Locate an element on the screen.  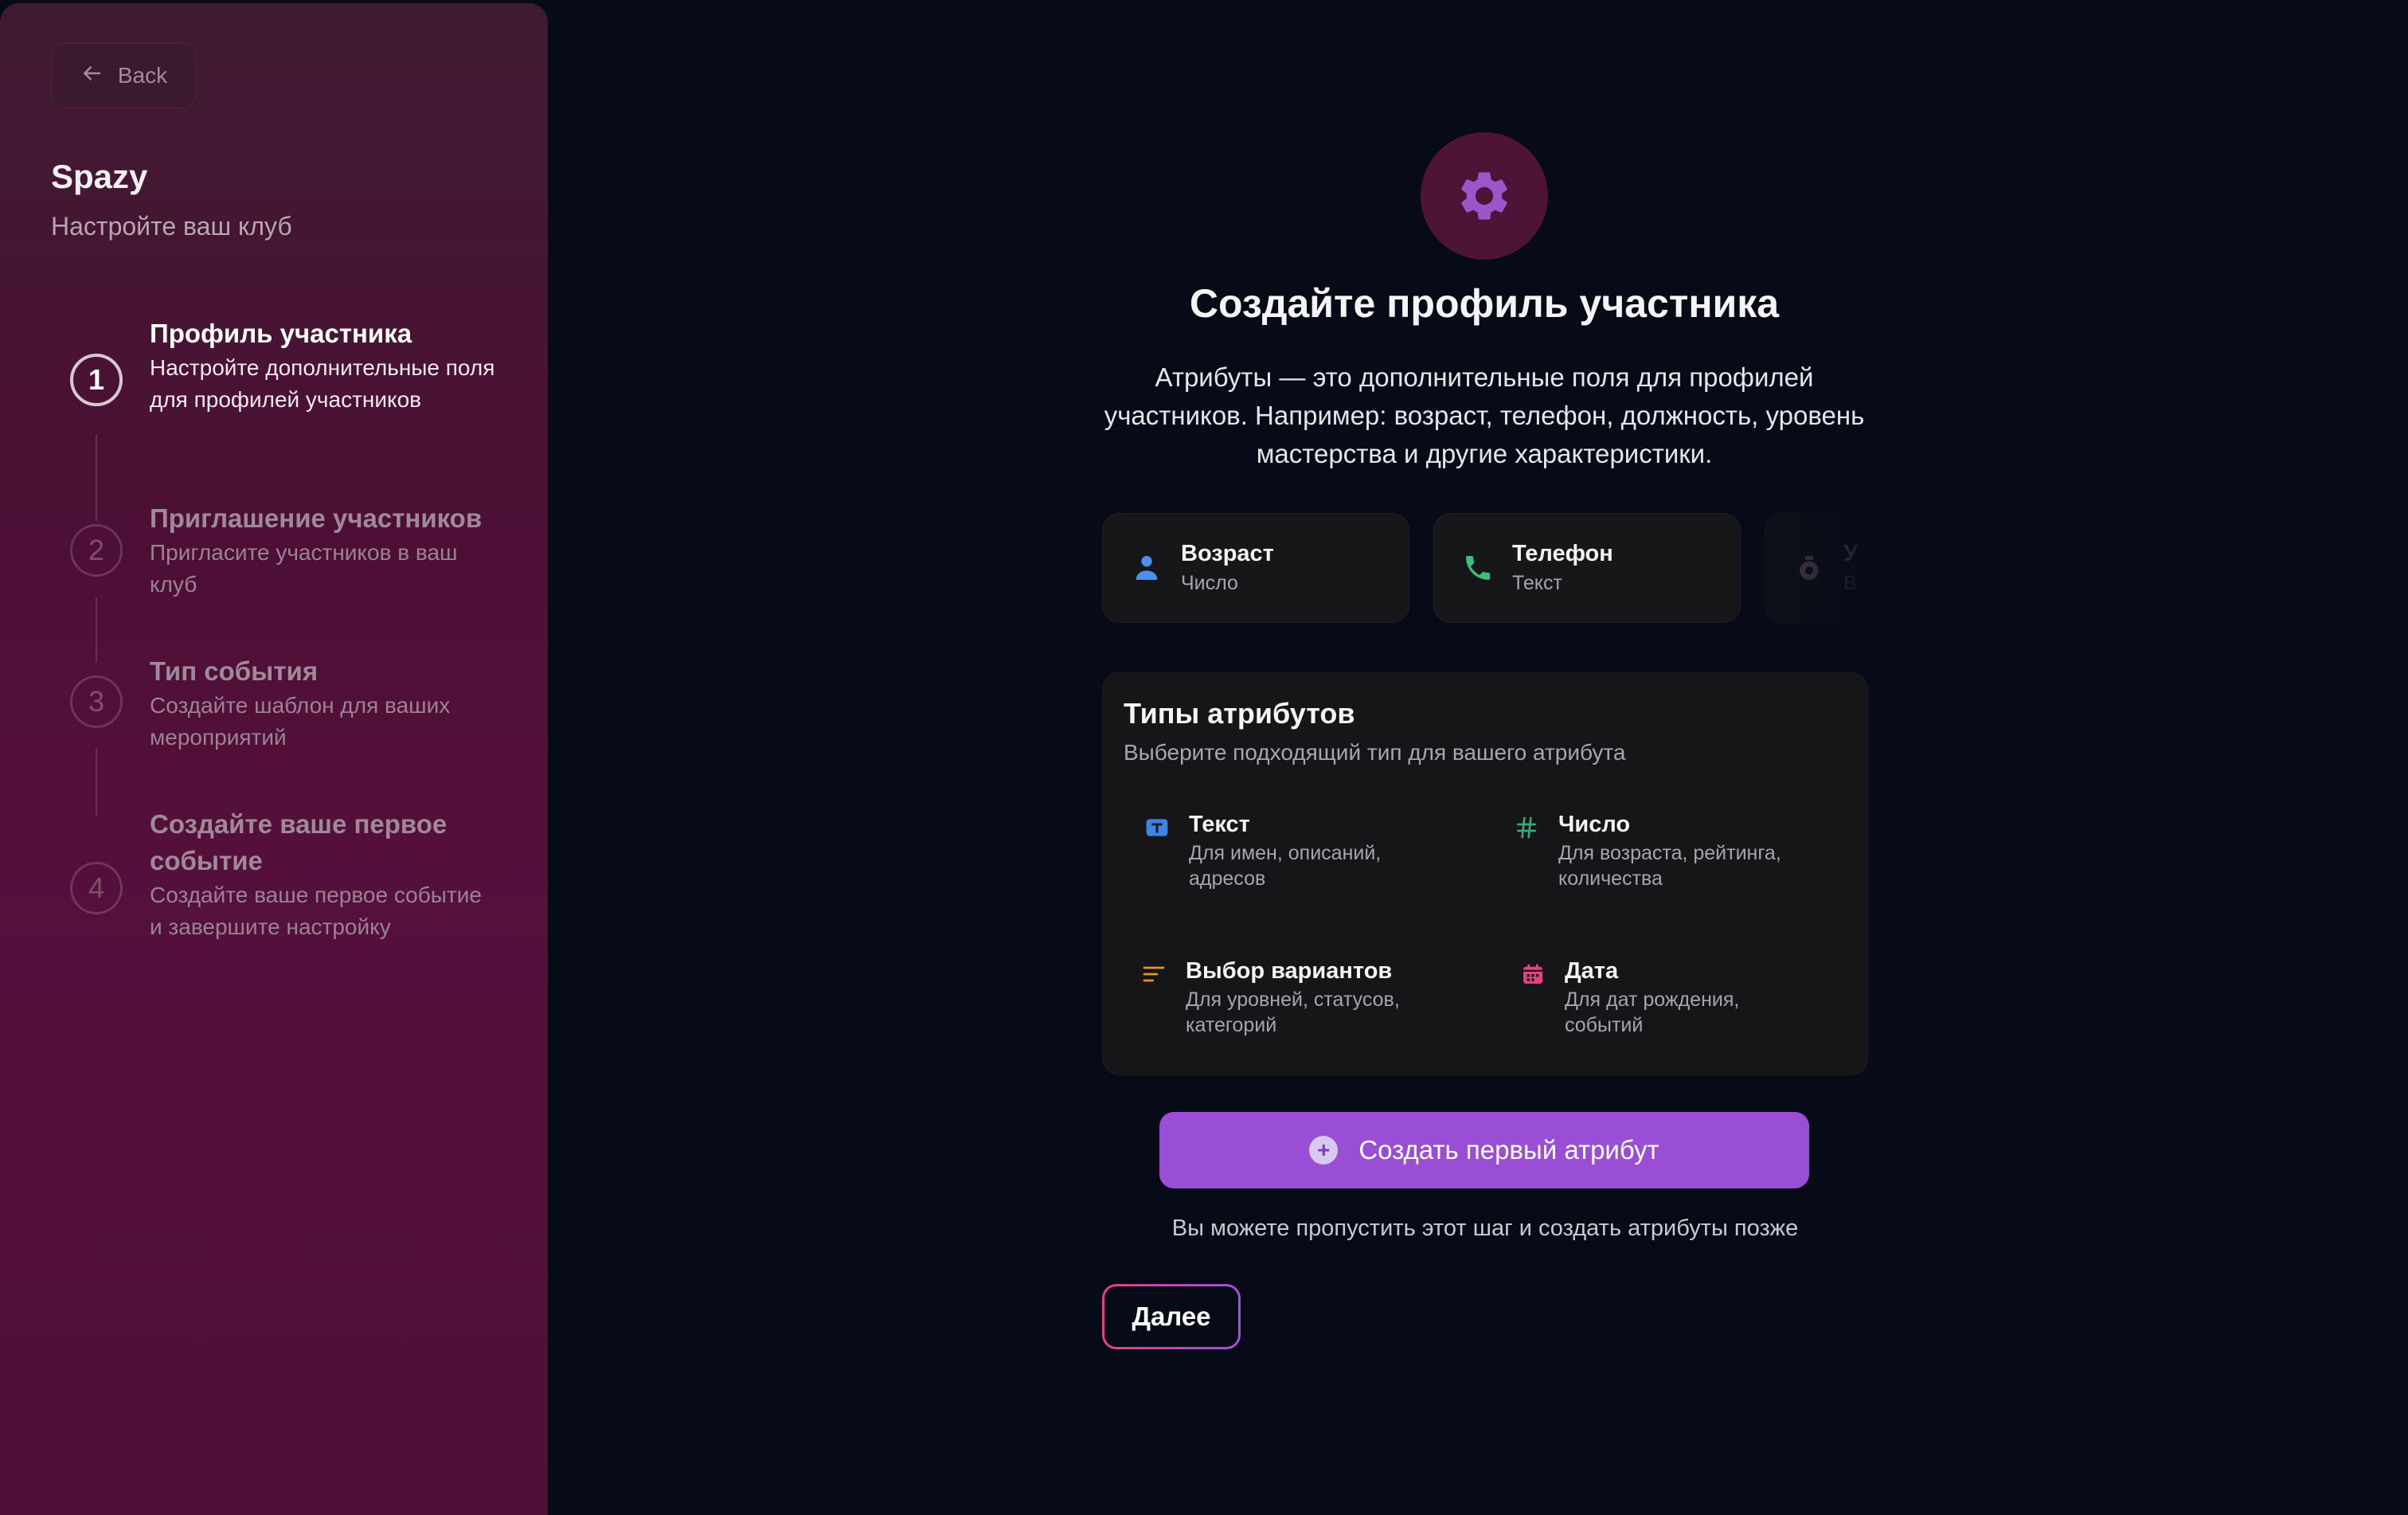
step-1-indicator: 1 is located at coordinates (96, 380).